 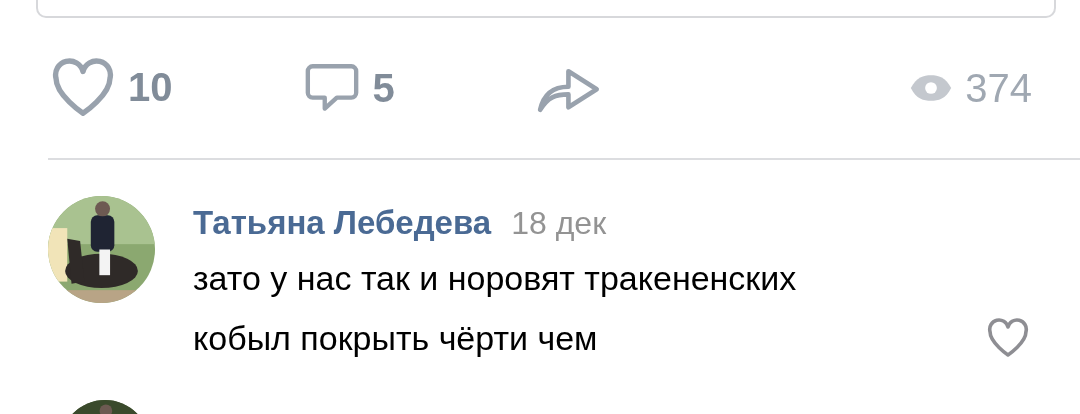 I want to click on author-name: Татьяна Лебедева, so click(x=342, y=223).